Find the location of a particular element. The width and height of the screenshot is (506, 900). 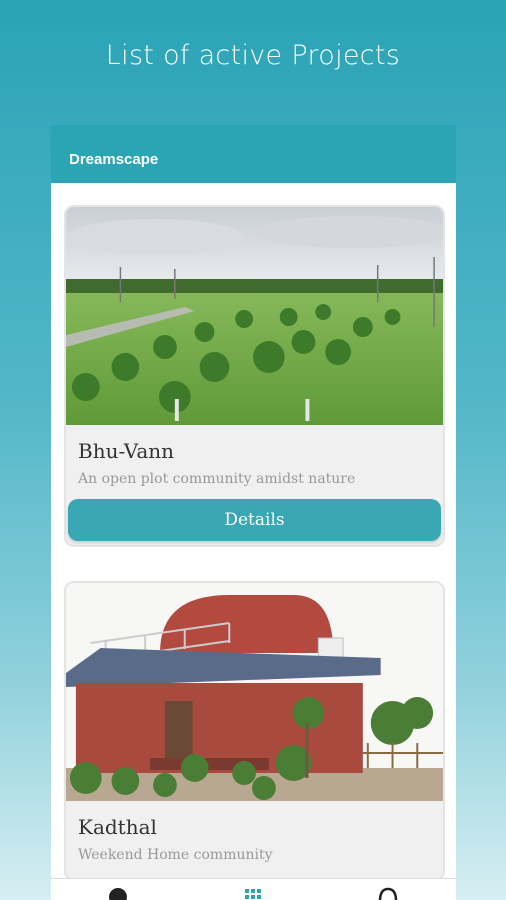

grid-icon is located at coordinates (253, 893).